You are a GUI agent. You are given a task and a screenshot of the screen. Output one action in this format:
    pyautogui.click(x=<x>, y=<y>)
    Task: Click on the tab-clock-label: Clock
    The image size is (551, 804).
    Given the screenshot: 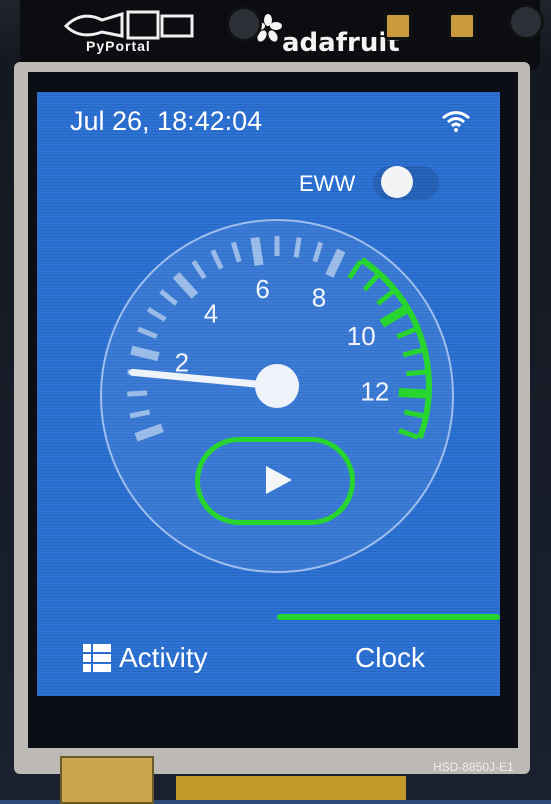 What is the action you would take?
    pyautogui.click(x=390, y=657)
    